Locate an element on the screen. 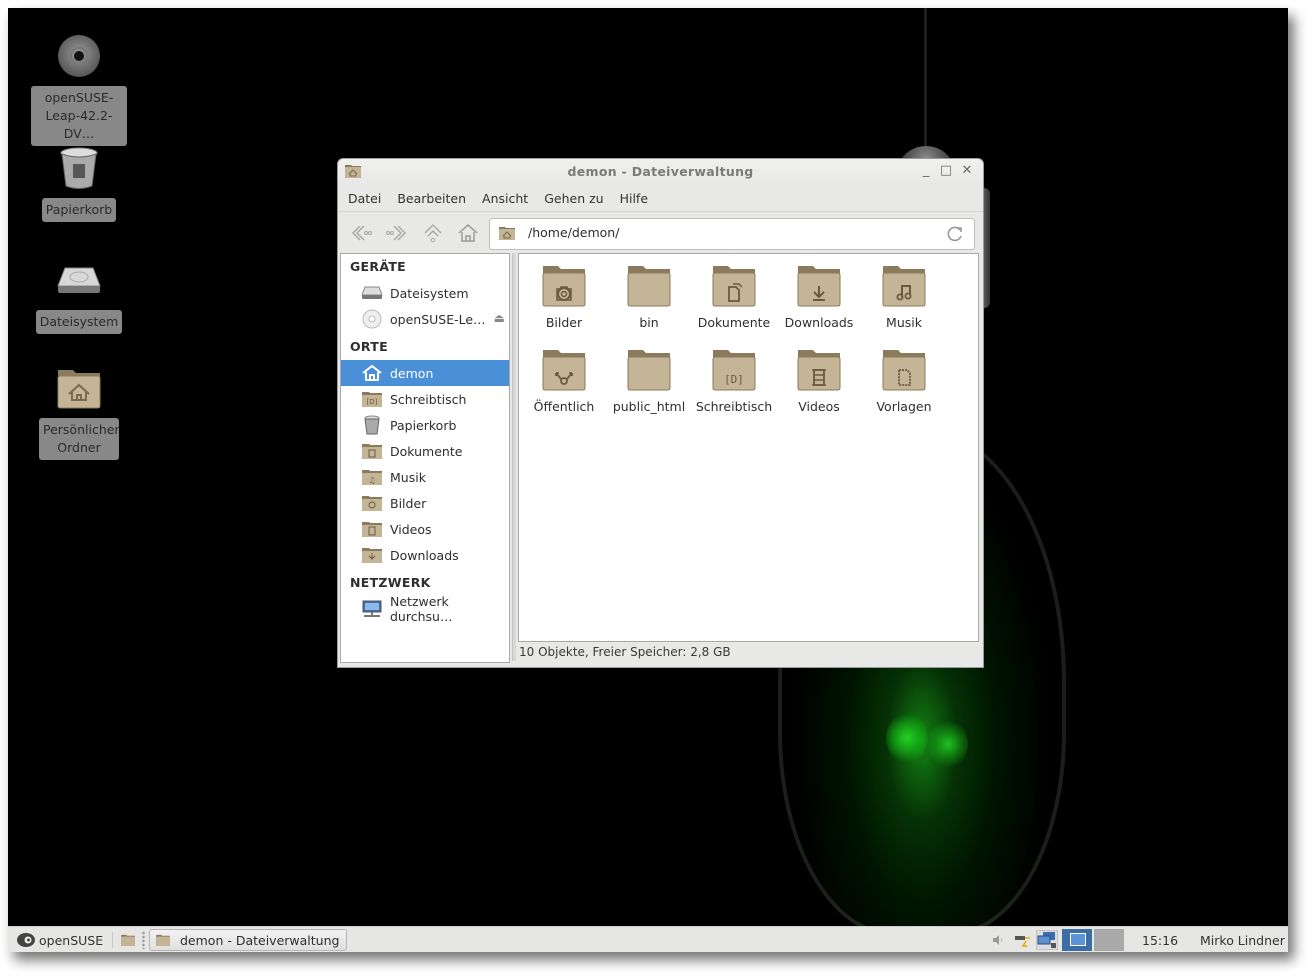 The width and height of the screenshot is (1312, 976). file-item: public_html is located at coordinates (649, 381).